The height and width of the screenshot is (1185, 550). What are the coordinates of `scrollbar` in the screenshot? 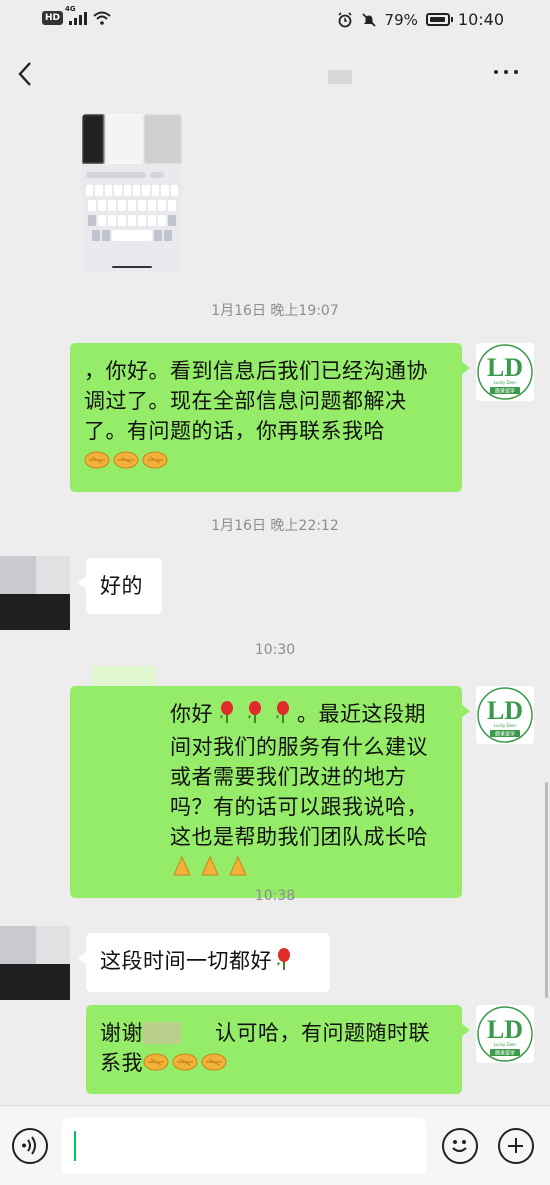 It's located at (546, 890).